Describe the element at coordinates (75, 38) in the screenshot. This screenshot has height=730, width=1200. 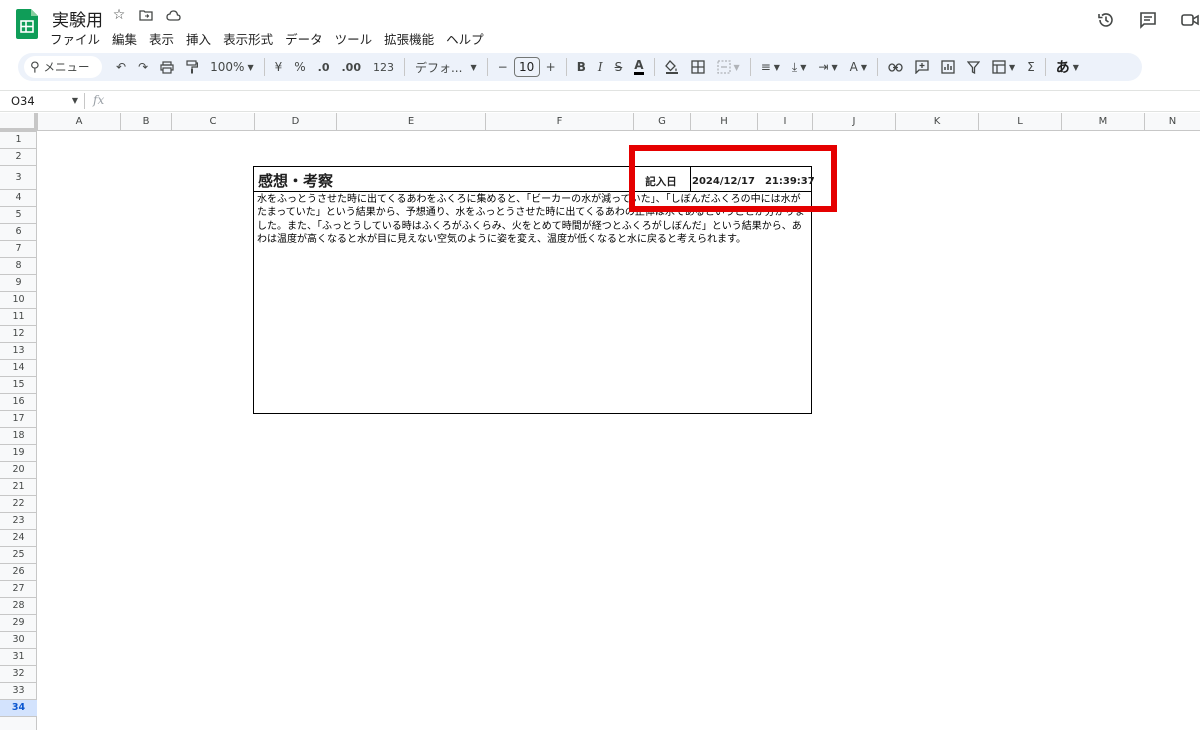
I see `menu-file: ファイル` at that location.